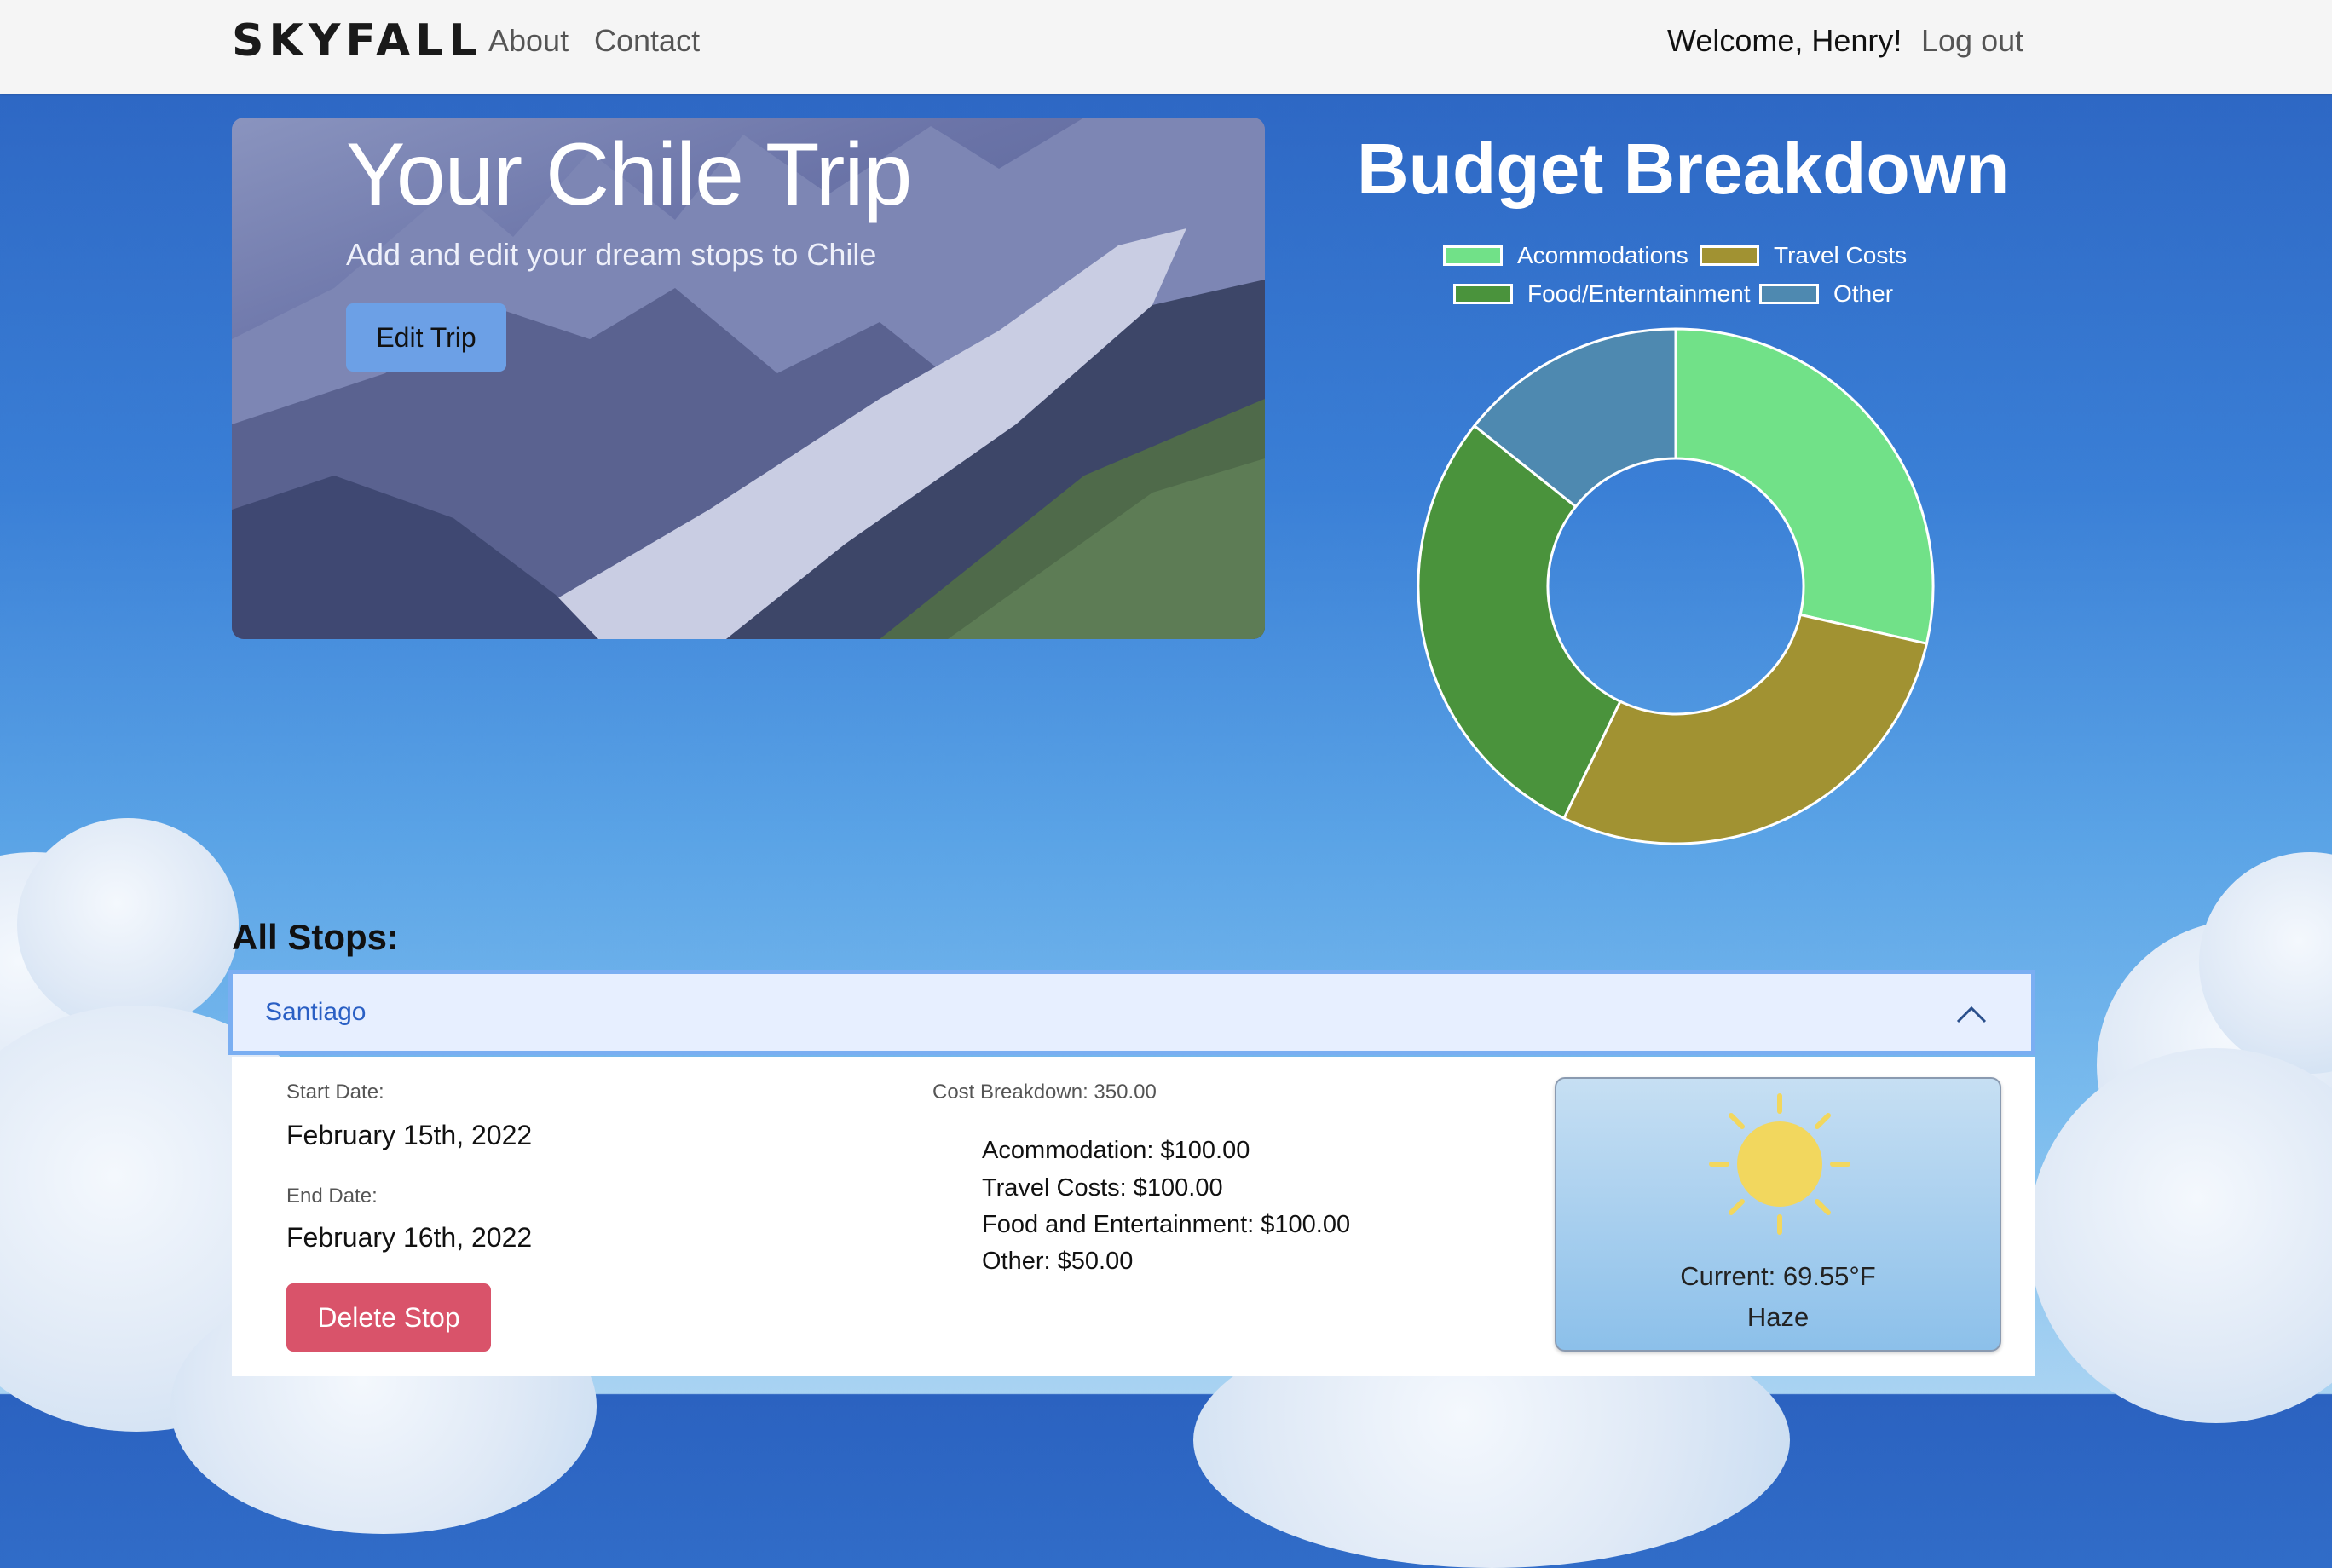  Describe the element at coordinates (1683, 169) in the screenshot. I see `budget-title: Budget Breakdown` at that location.